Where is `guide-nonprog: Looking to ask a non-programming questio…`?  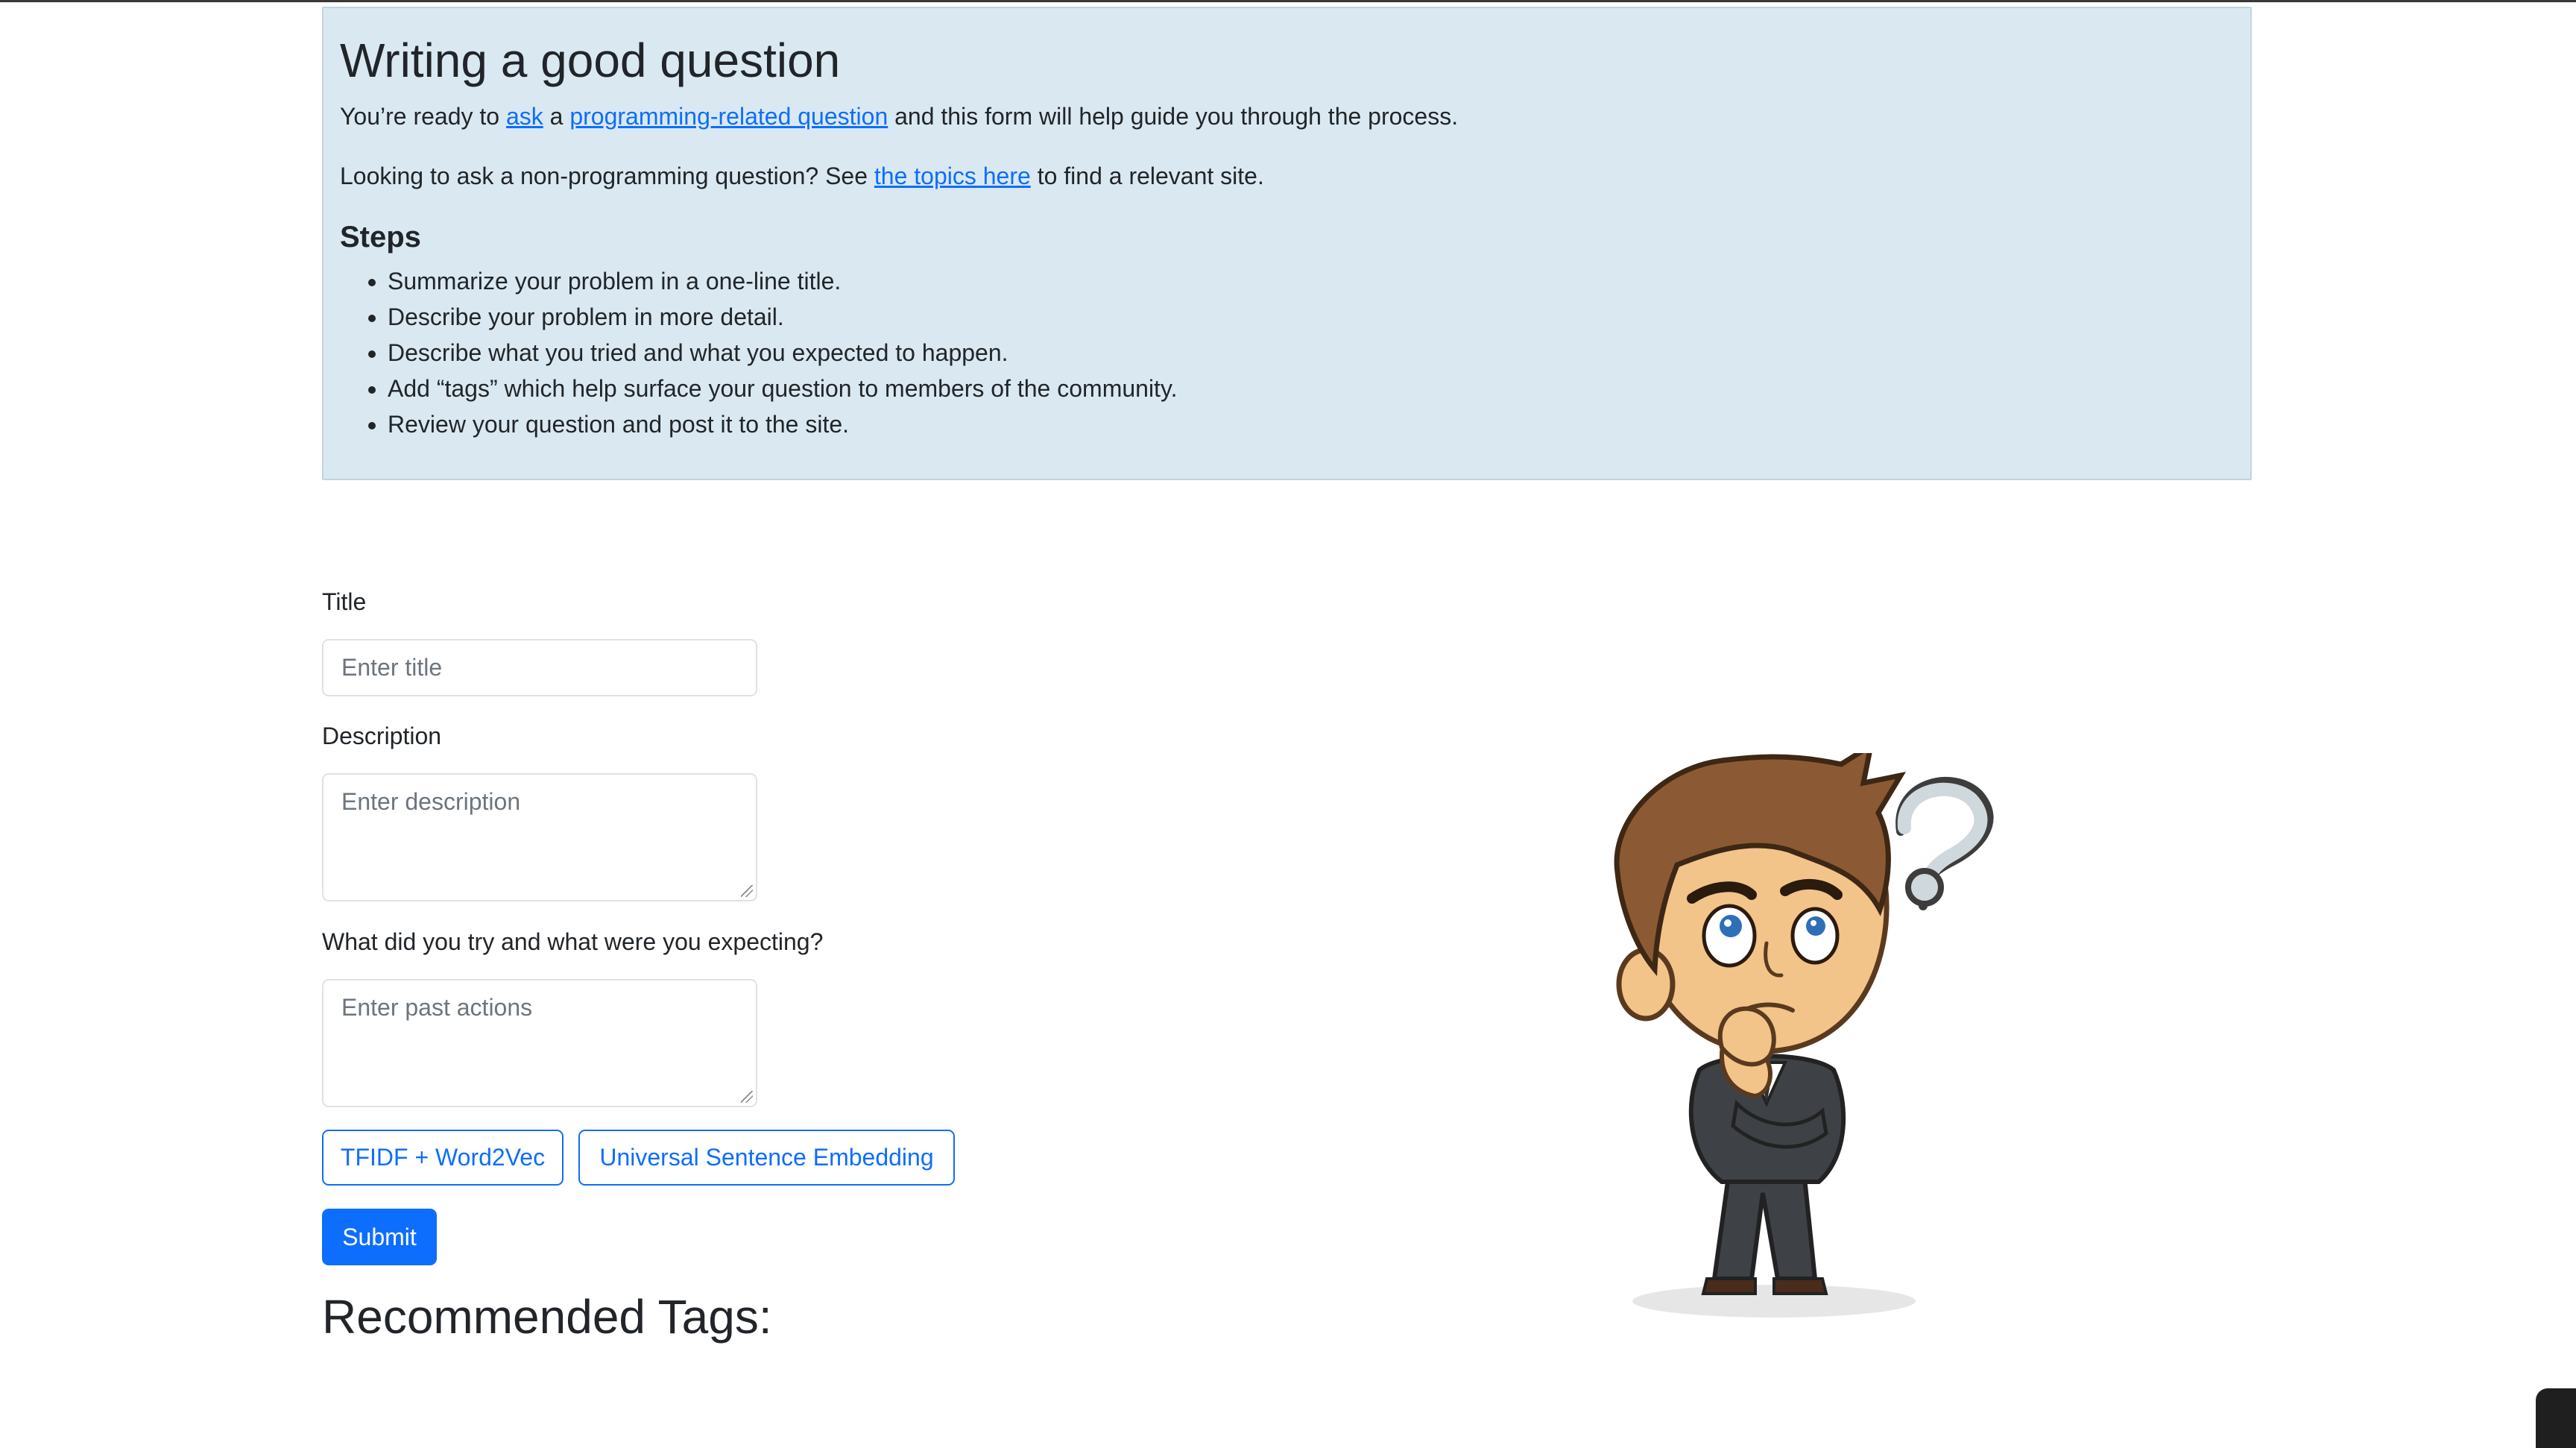
guide-nonprog: Looking to ask a non-programming questio… is located at coordinates (1287, 176).